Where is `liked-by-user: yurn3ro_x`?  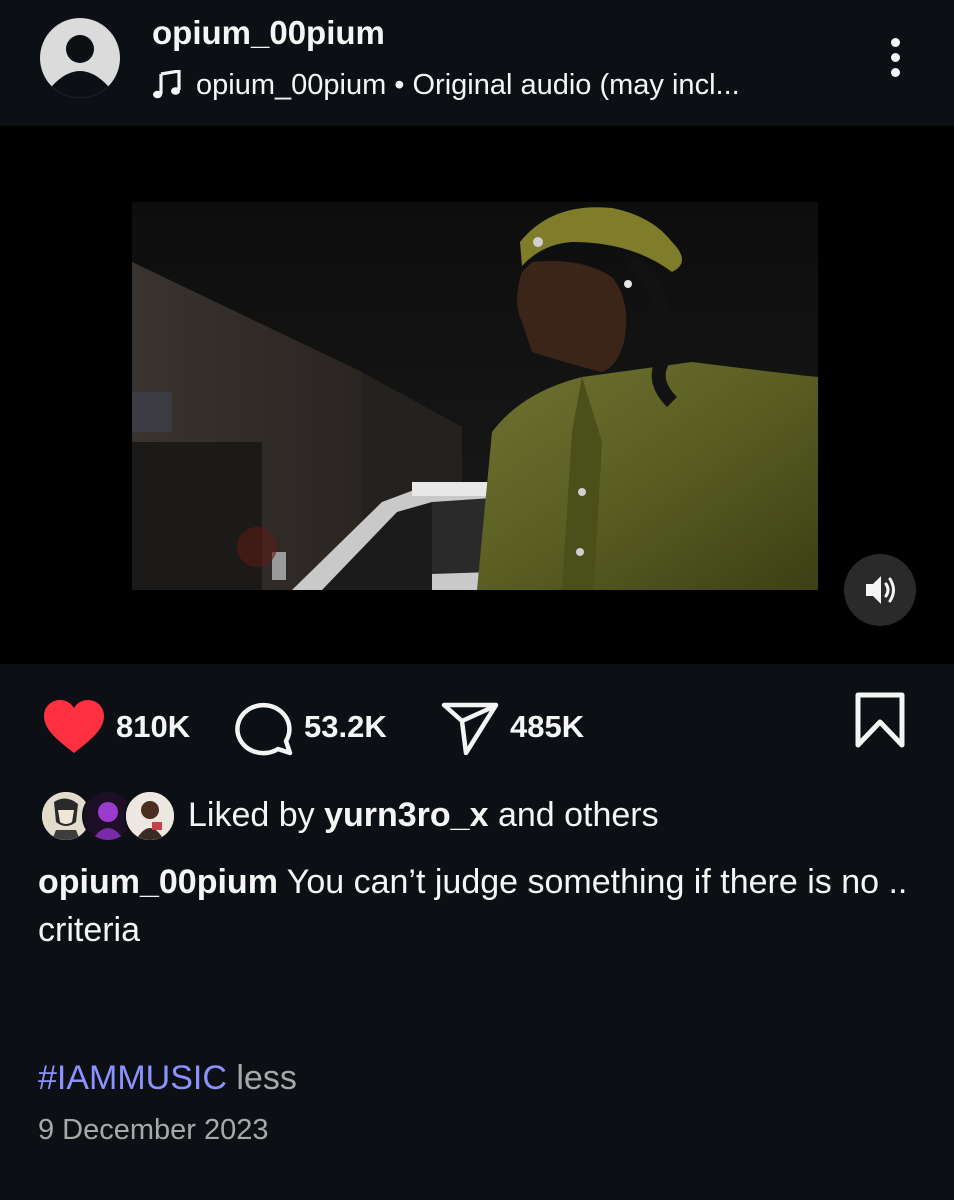 liked-by-user: yurn3ro_x is located at coordinates (406, 815).